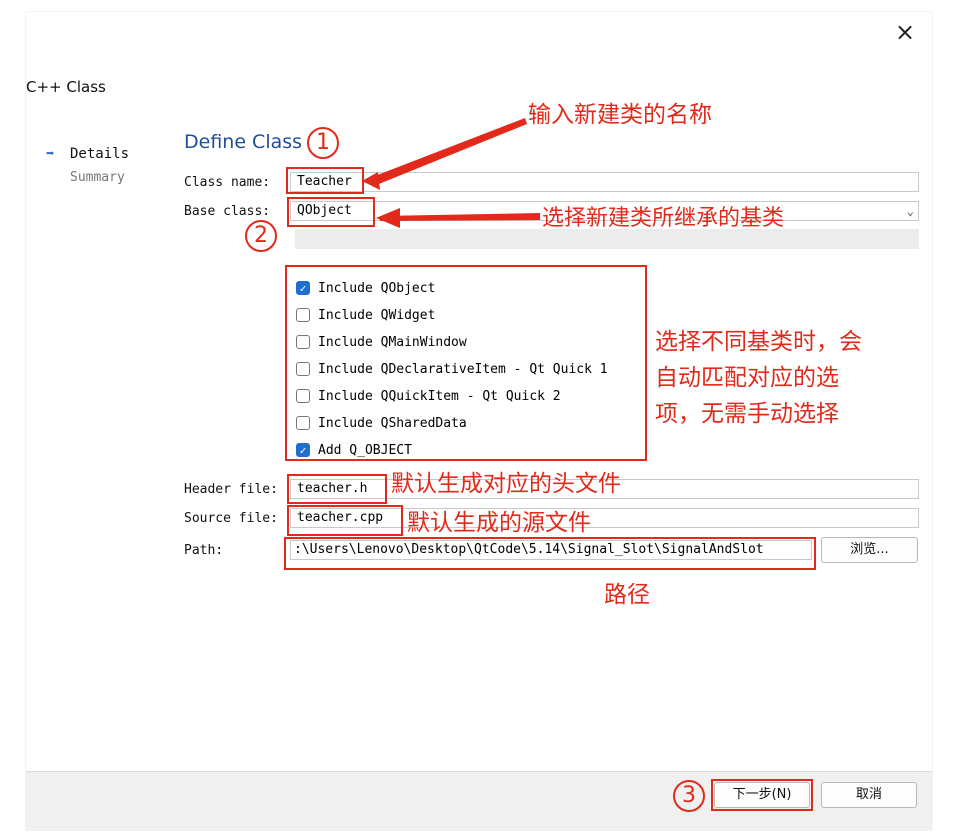 The width and height of the screenshot is (965, 832). Describe the element at coordinates (689, 796) in the screenshot. I see `step-number-3: 3` at that location.